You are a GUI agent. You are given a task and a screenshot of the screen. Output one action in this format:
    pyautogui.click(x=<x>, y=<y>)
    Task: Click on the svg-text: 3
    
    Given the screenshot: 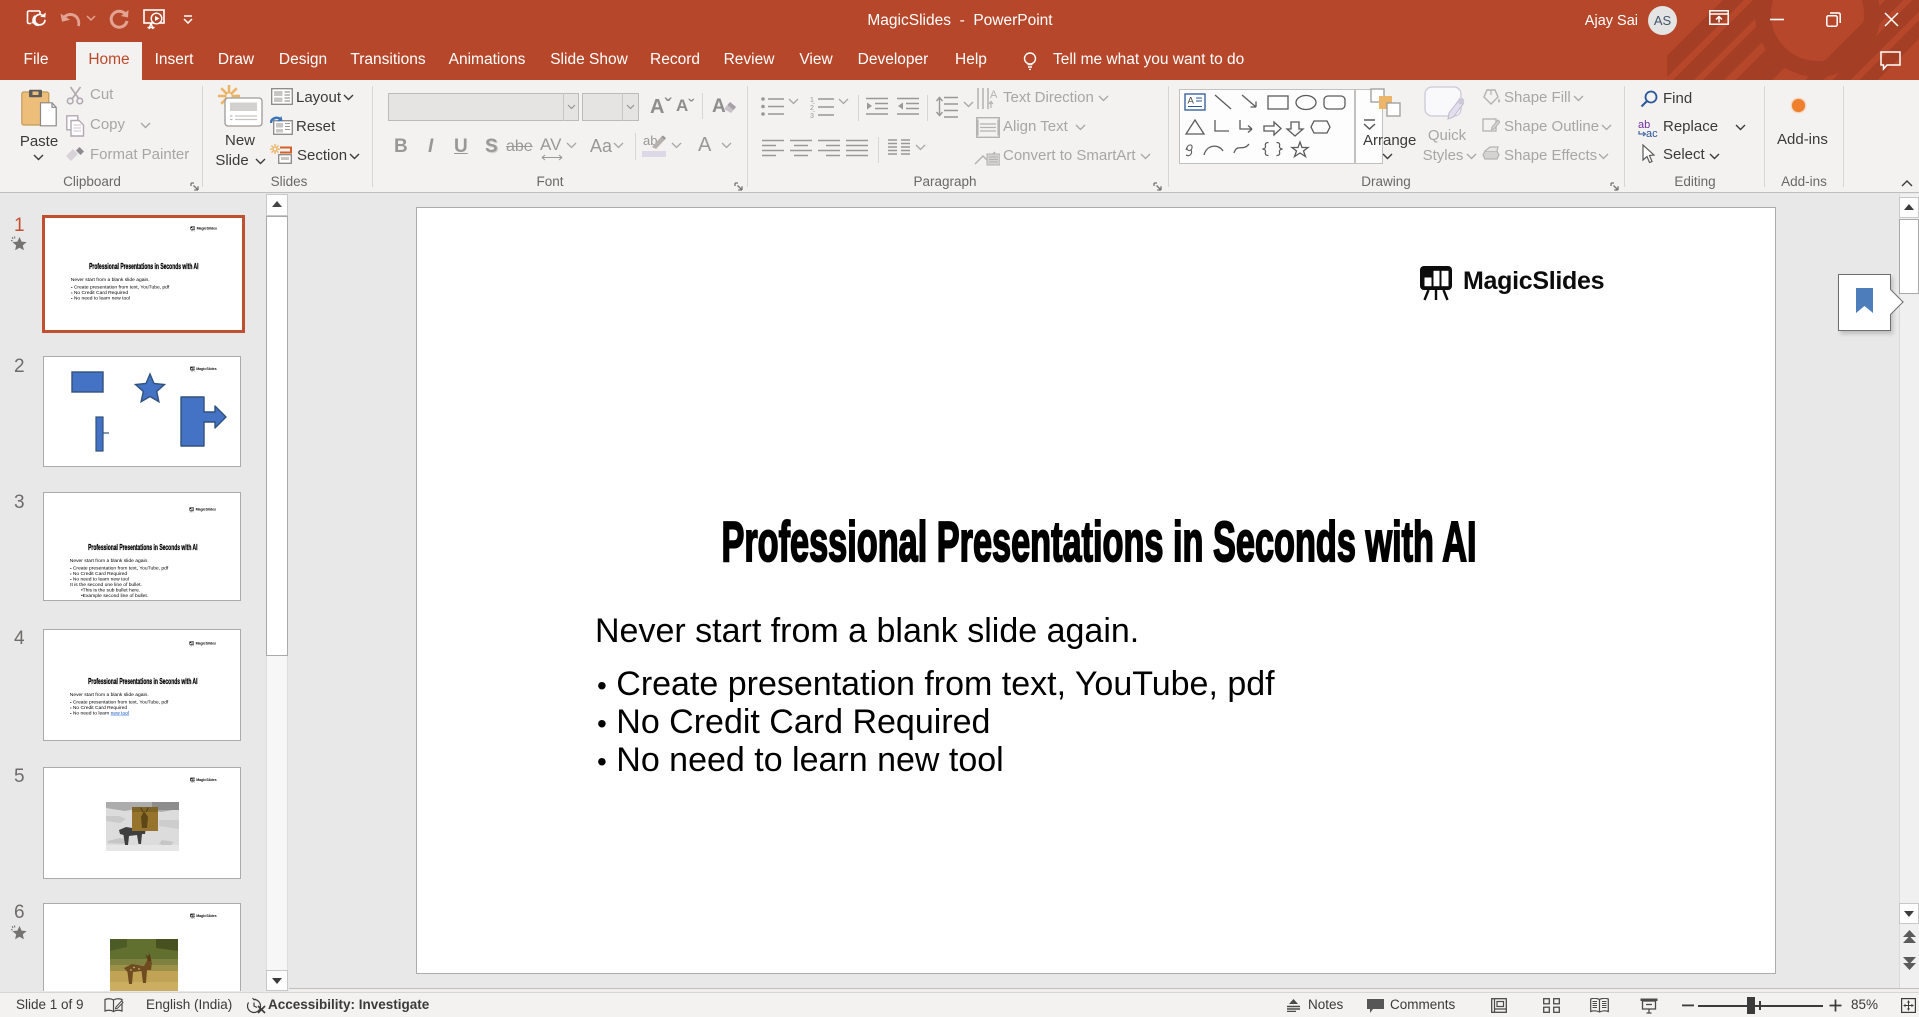 What is the action you would take?
    pyautogui.click(x=812, y=115)
    